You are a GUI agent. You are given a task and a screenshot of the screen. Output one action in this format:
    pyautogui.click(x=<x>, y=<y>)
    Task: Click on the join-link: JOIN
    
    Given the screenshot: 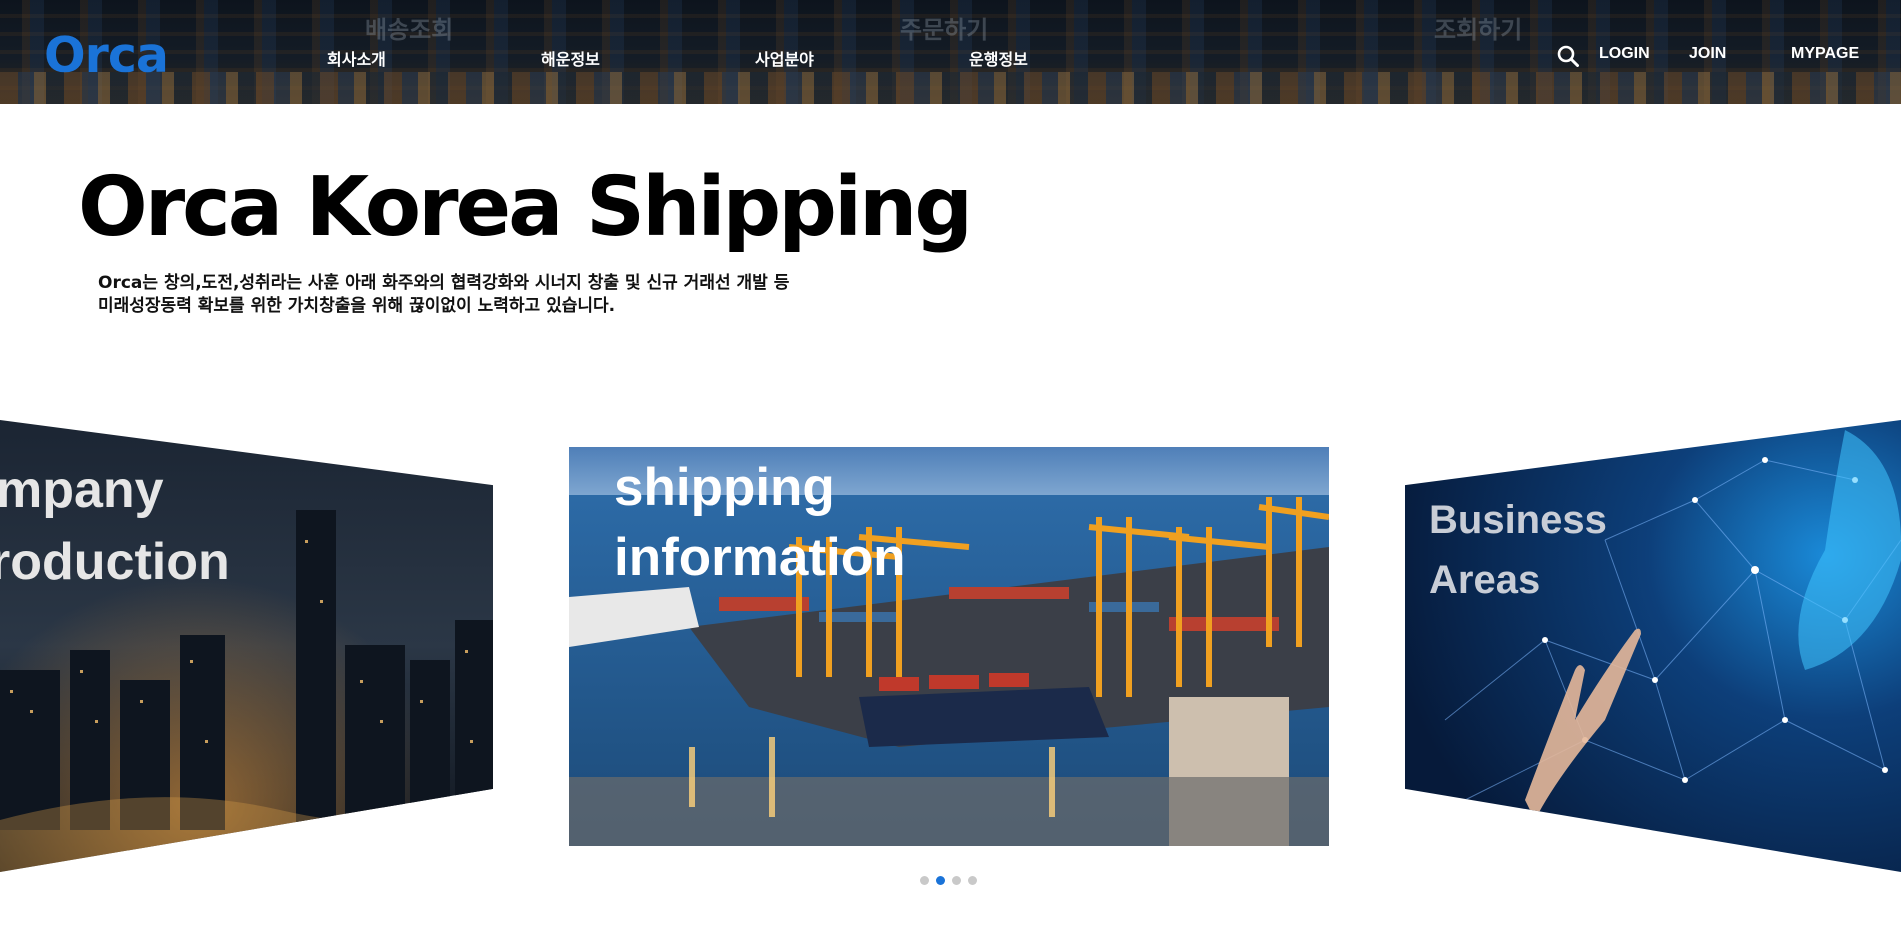 What is the action you would take?
    pyautogui.click(x=1707, y=54)
    